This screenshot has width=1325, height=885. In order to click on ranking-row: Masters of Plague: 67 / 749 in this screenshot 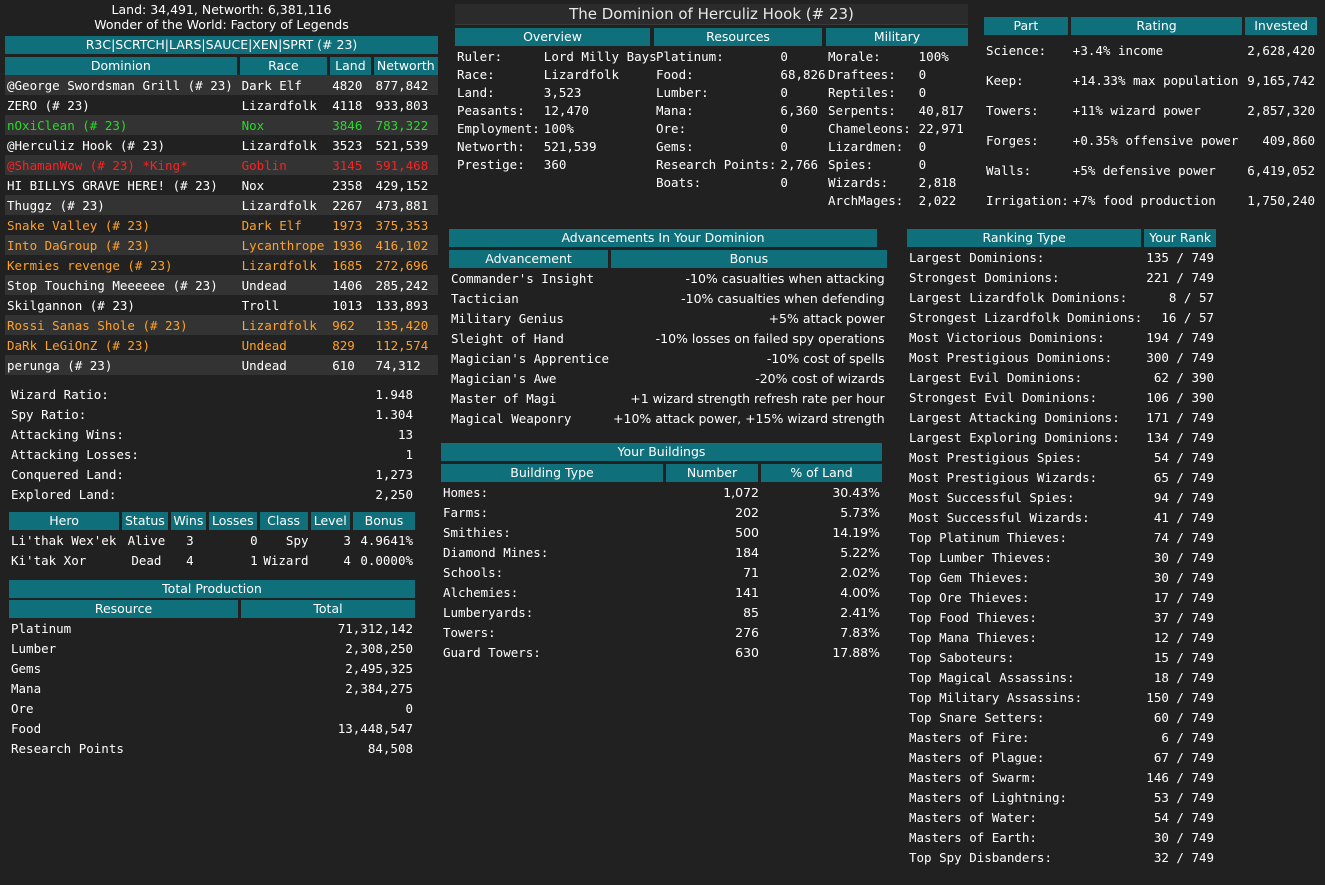, I will do `click(1061, 757)`.